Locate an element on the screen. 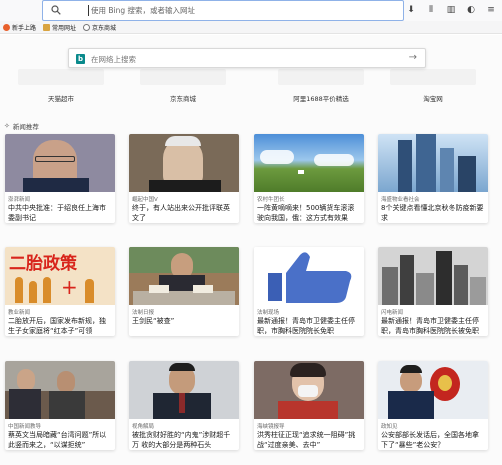  news-title: 洪秀柱征正现“追求统一阻碍”挑战“过度亲美、去中” is located at coordinates (306, 440).